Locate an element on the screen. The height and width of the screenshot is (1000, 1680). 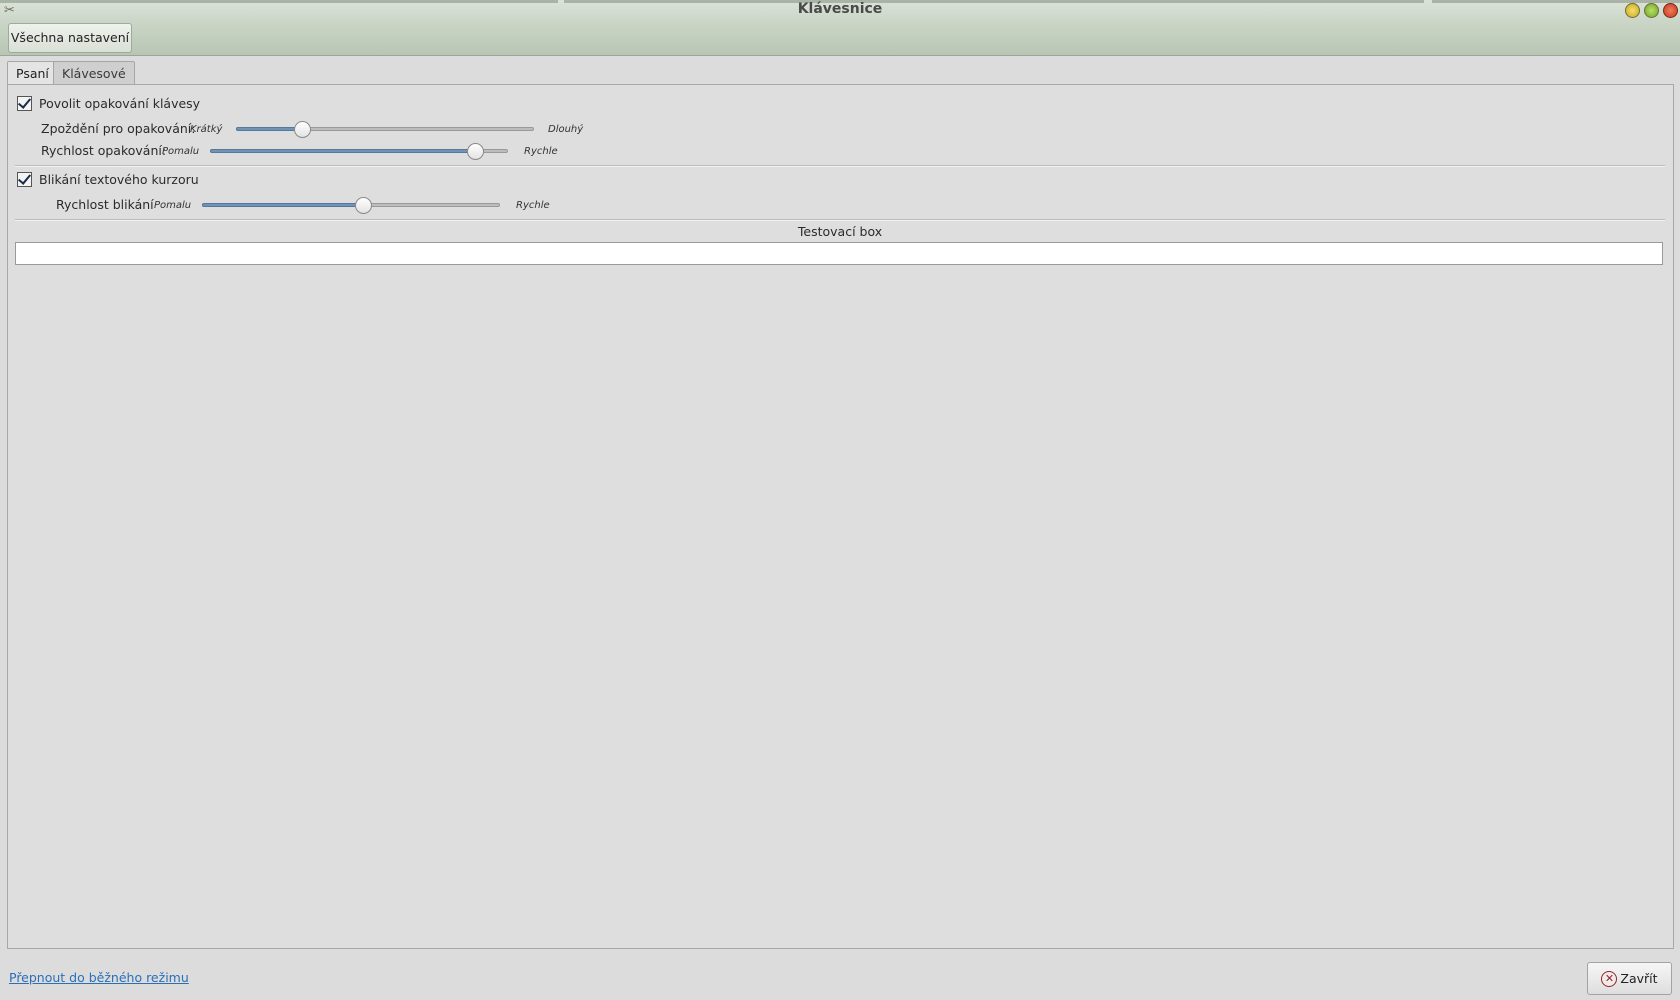
repeat-keys-label: Povolit opakování klávesy is located at coordinates (120, 103).